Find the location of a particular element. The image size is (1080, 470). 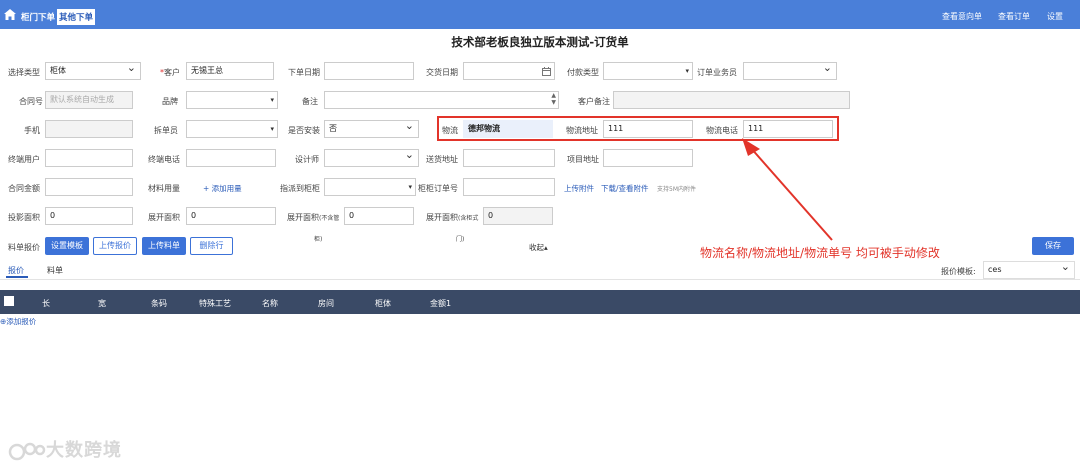

select-all-checkbox is located at coordinates (9, 301).